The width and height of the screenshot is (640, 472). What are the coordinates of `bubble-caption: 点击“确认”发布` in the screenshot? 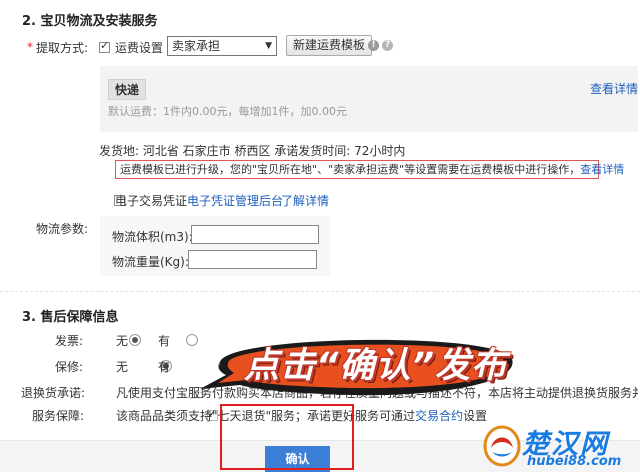 It's located at (376, 366).